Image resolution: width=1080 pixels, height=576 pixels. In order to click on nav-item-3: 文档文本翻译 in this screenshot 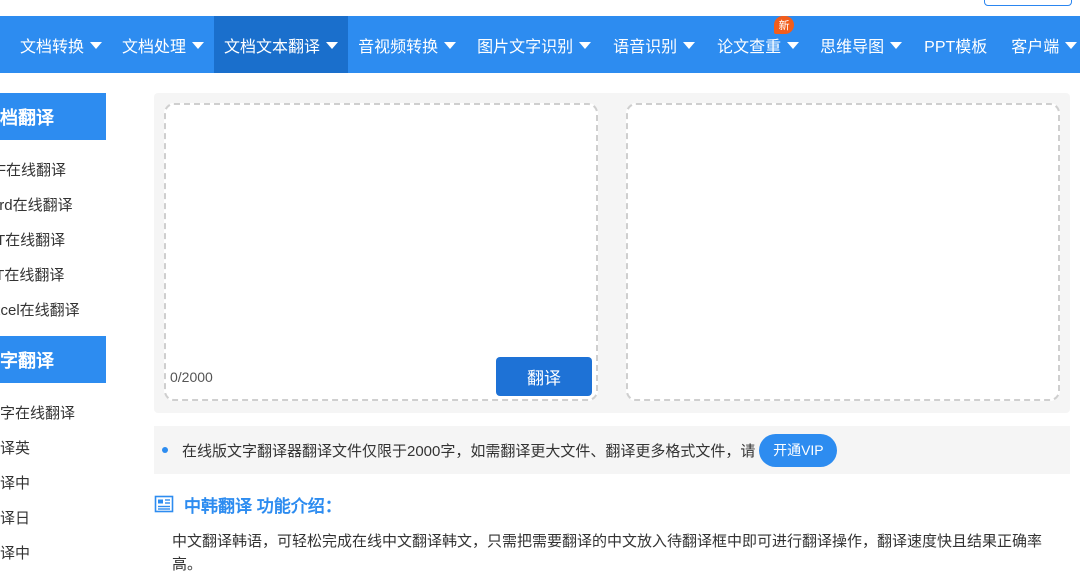, I will do `click(281, 44)`.